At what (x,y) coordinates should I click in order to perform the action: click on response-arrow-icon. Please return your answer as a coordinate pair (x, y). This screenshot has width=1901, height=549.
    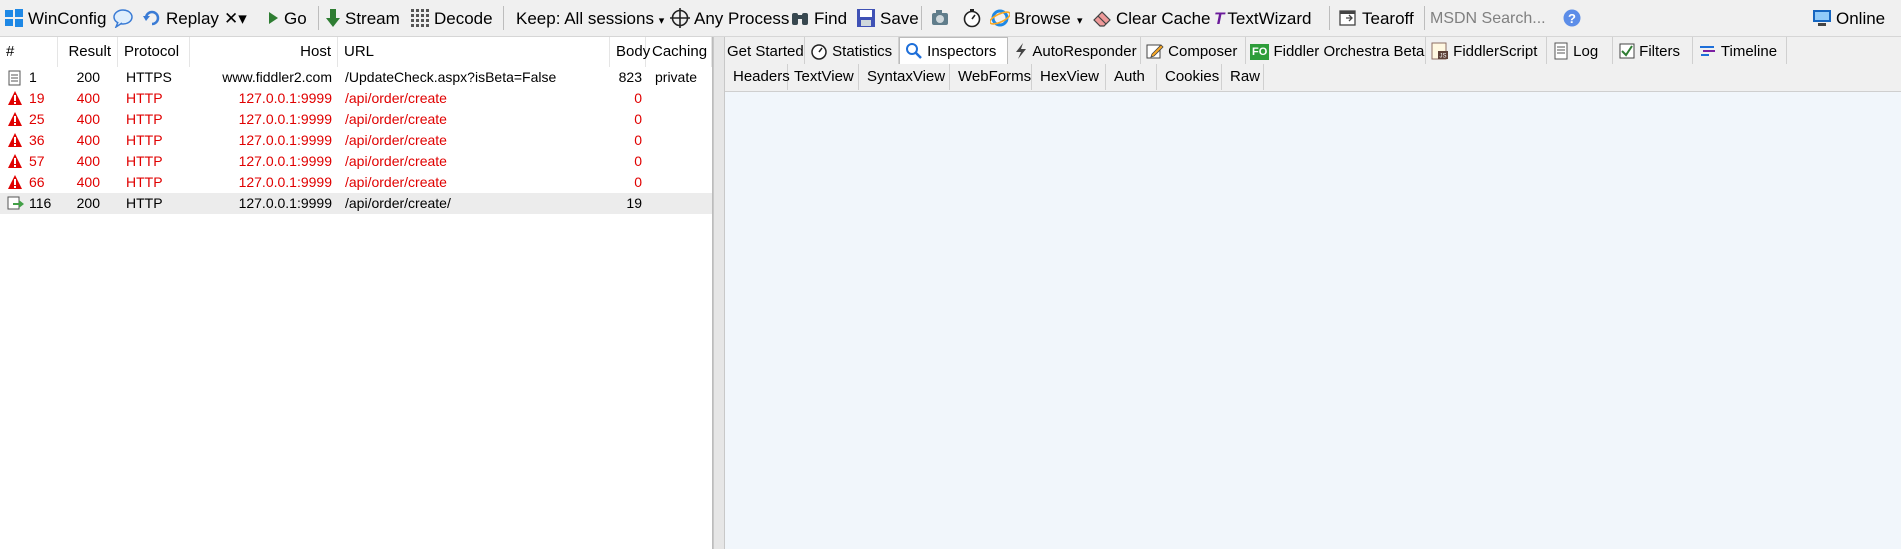
    Looking at the image, I should click on (16, 203).